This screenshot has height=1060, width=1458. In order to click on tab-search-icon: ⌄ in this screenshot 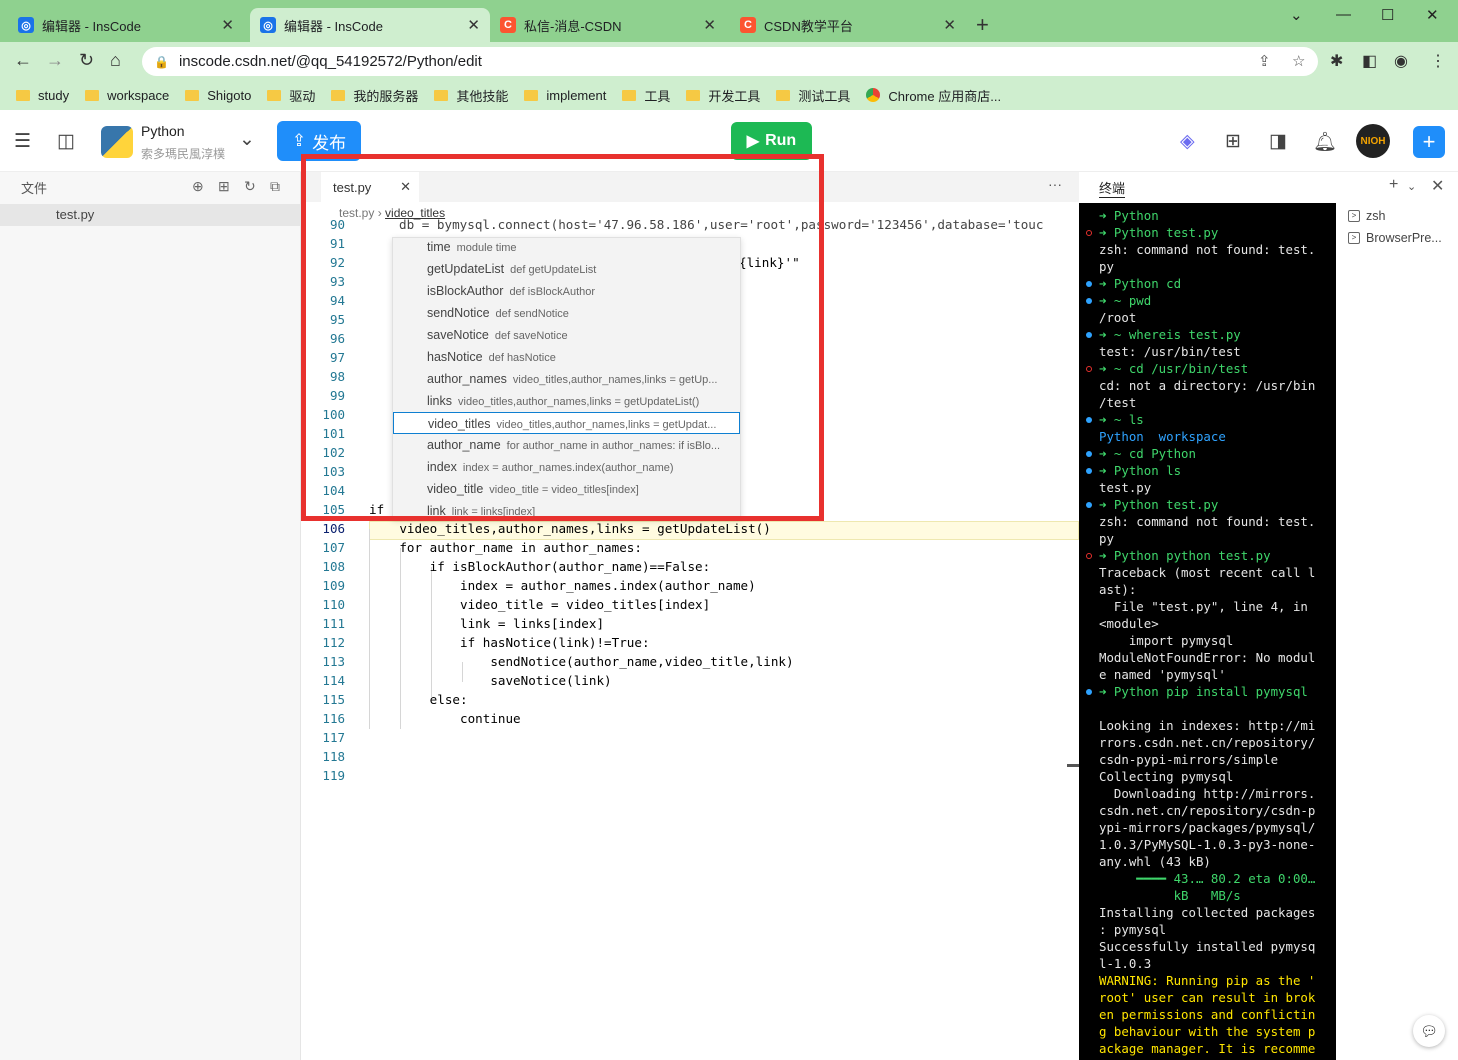, I will do `click(1296, 15)`.